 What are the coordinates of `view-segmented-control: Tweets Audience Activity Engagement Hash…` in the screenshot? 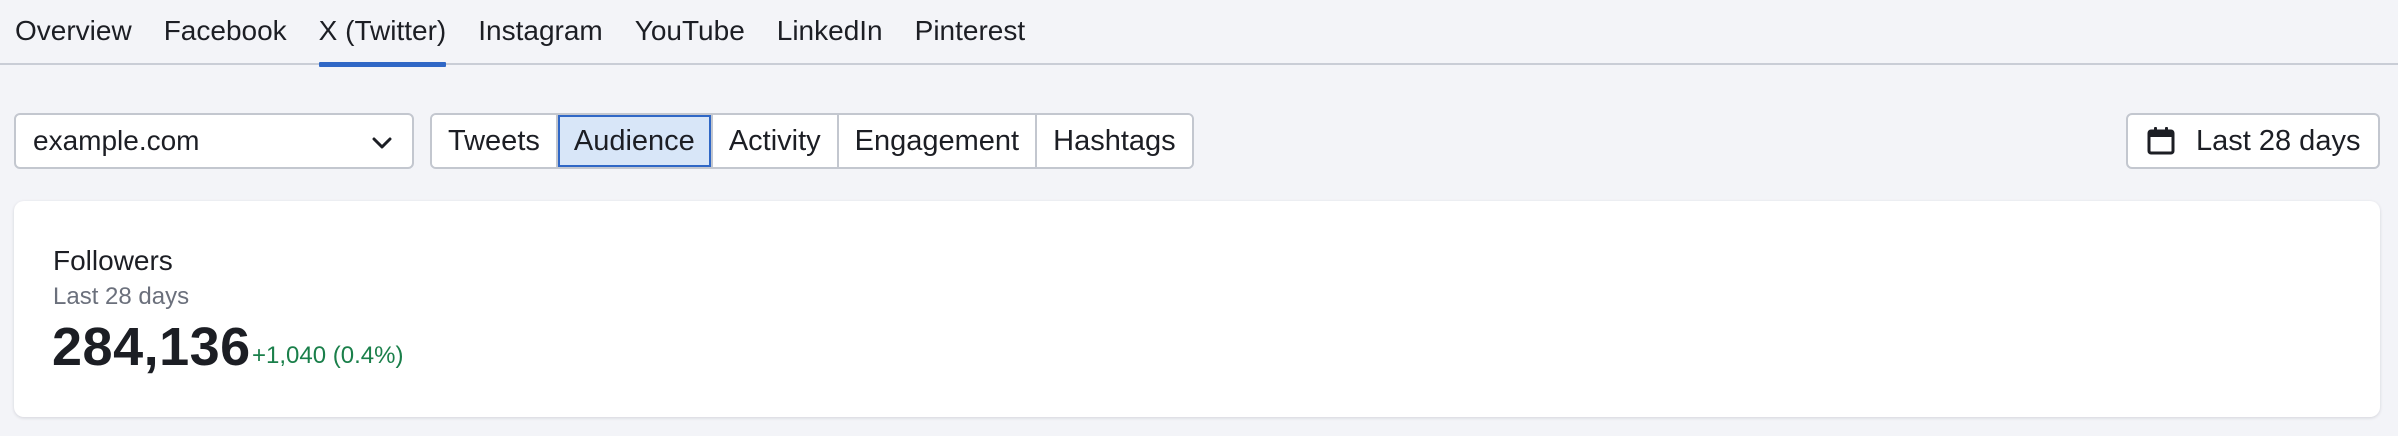 It's located at (812, 141).